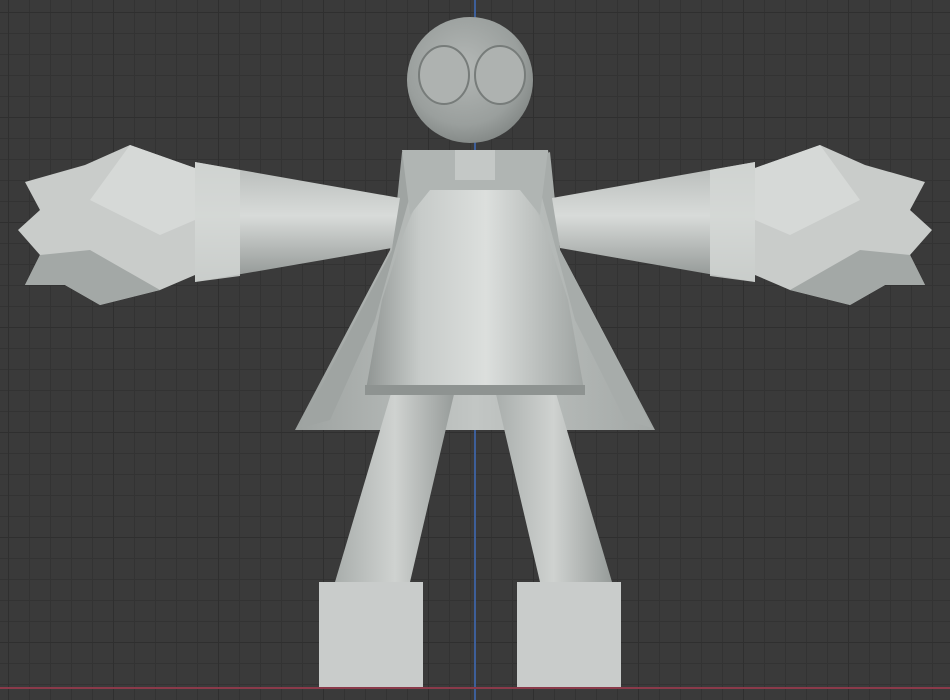  What do you see at coordinates (444, 75) in the screenshot?
I see `eye-left` at bounding box center [444, 75].